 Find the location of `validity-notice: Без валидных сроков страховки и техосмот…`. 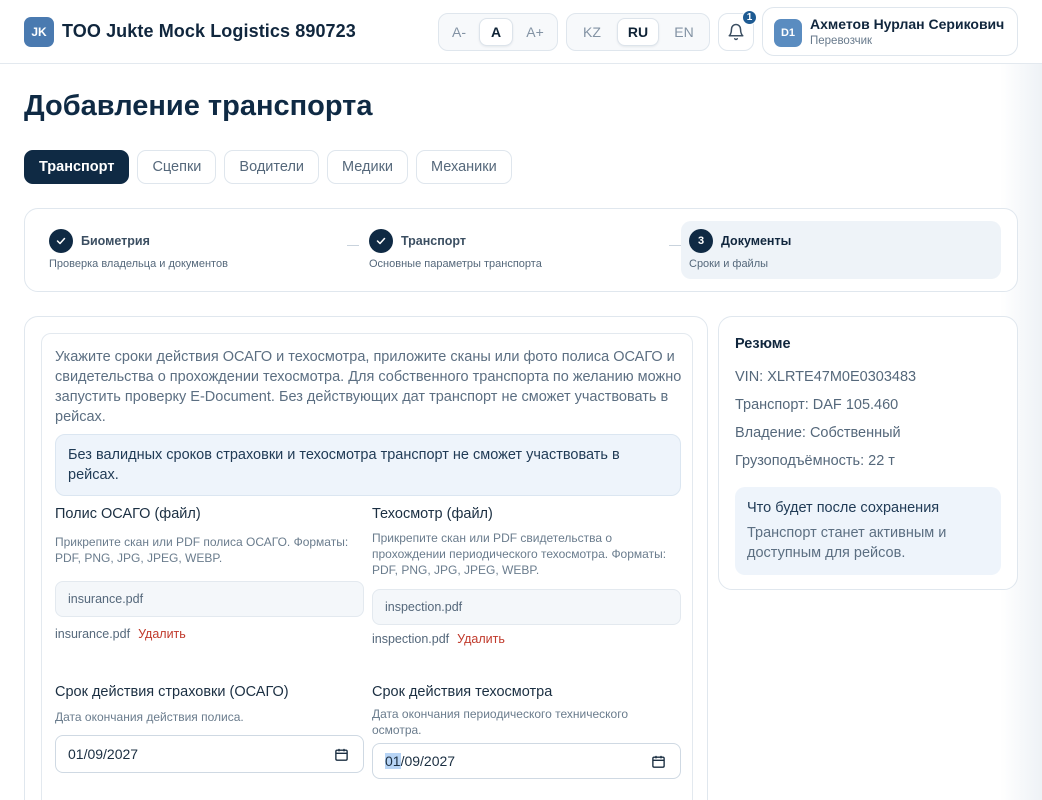

validity-notice: Без валидных сроков страховки и техосмот… is located at coordinates (368, 465).